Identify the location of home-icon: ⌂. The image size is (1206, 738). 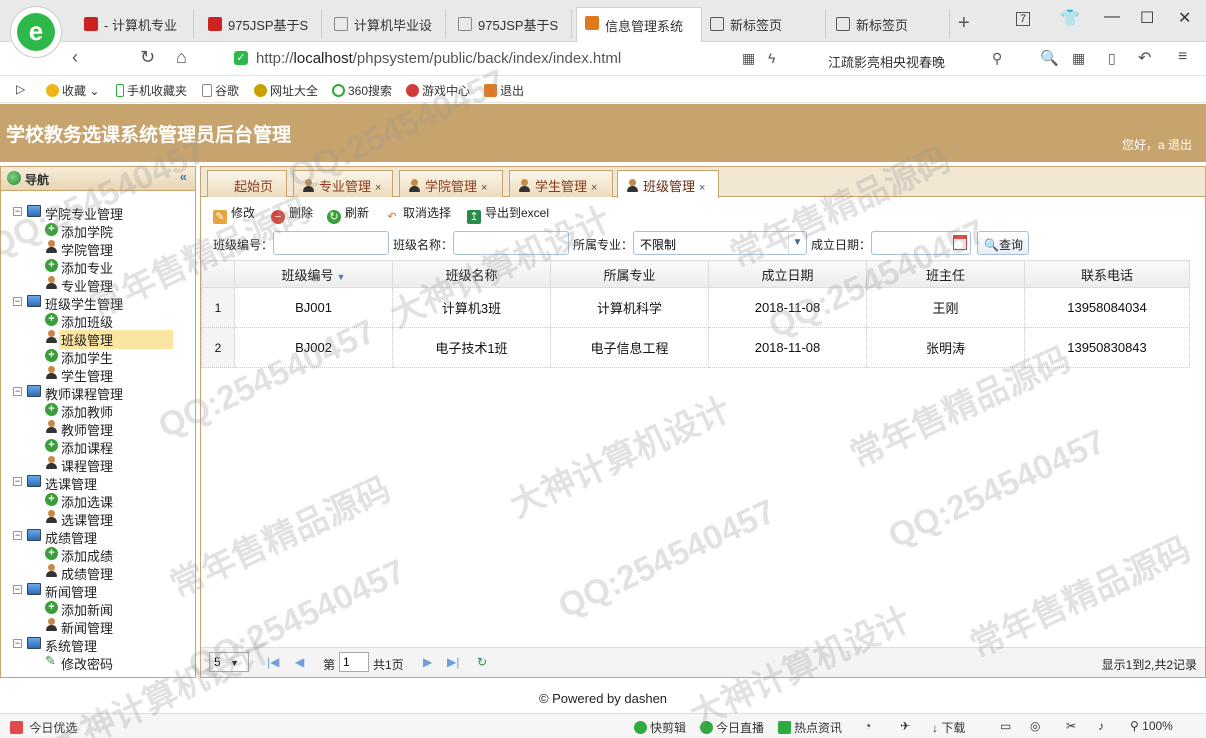
(181, 57).